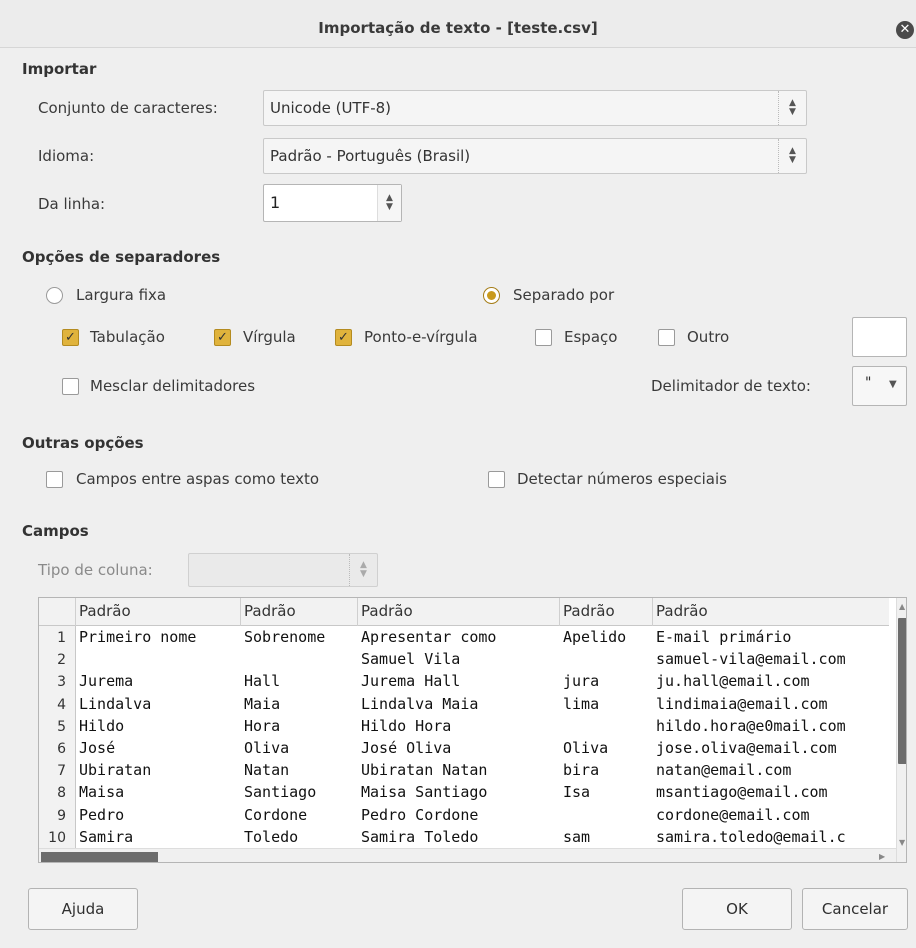  I want to click on text-delimiter-value: ", so click(868, 383).